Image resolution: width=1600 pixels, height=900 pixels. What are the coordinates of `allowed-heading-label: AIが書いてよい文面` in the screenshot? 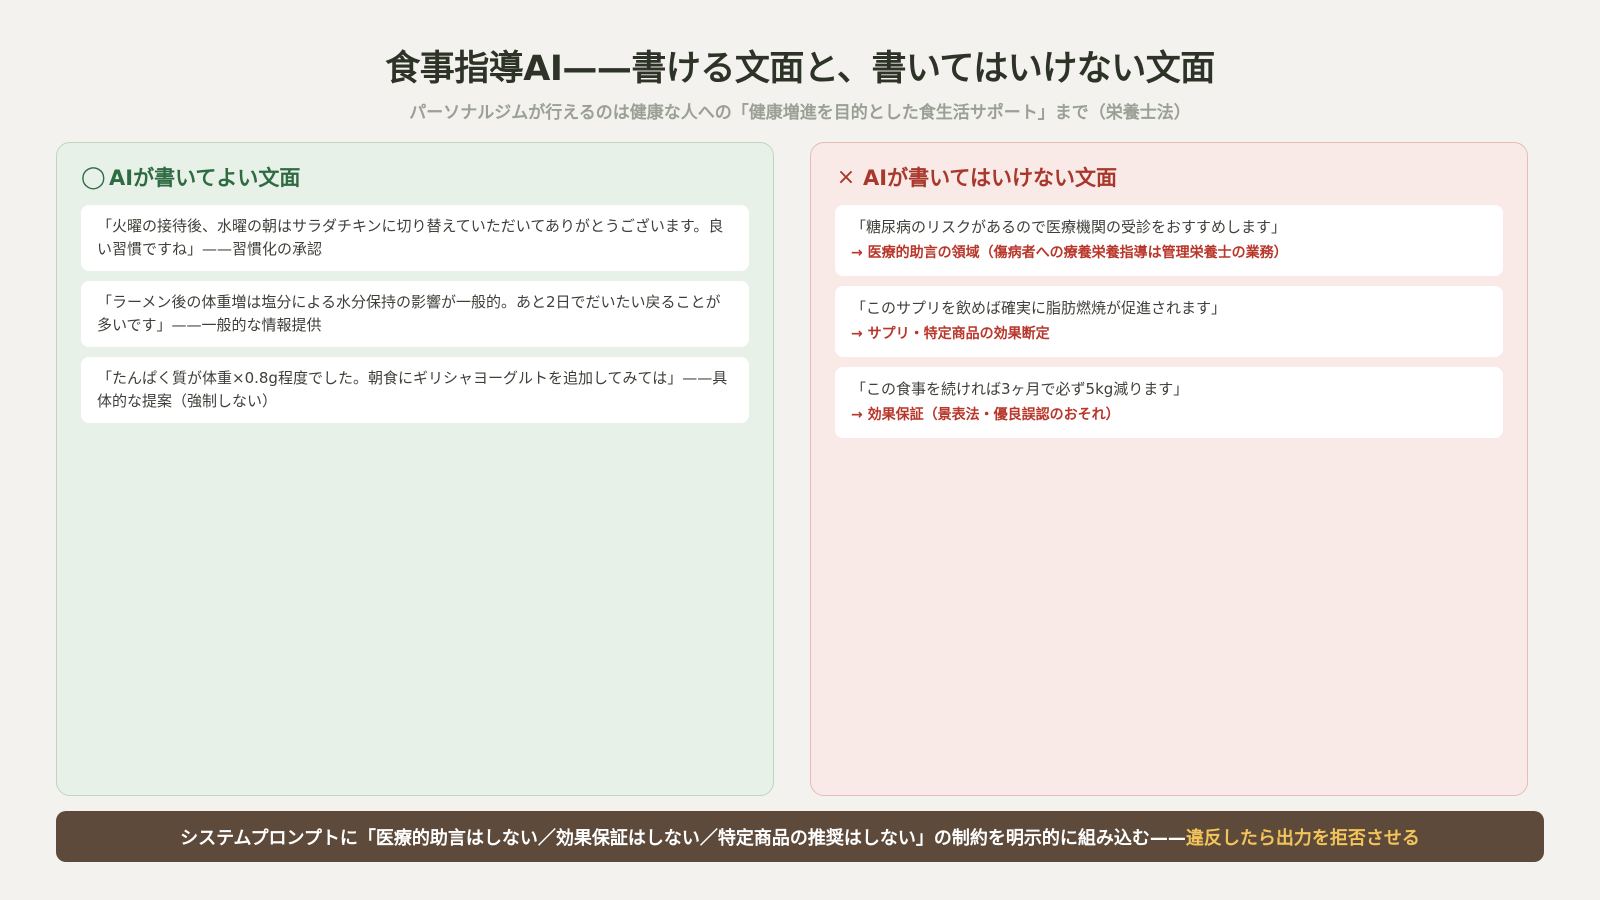 It's located at (205, 178).